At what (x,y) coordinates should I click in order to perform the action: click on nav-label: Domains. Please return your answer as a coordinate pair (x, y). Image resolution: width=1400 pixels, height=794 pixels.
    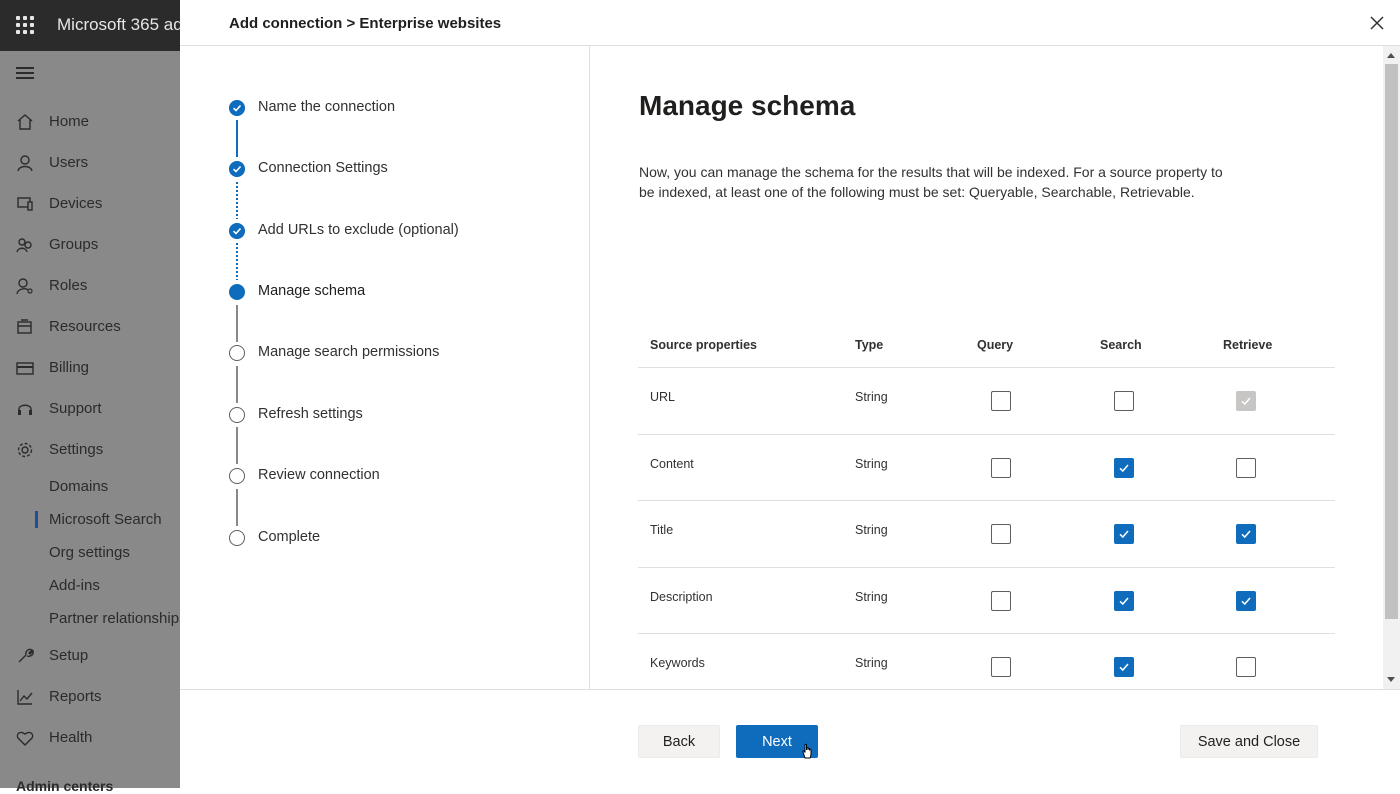
    Looking at the image, I should click on (79, 486).